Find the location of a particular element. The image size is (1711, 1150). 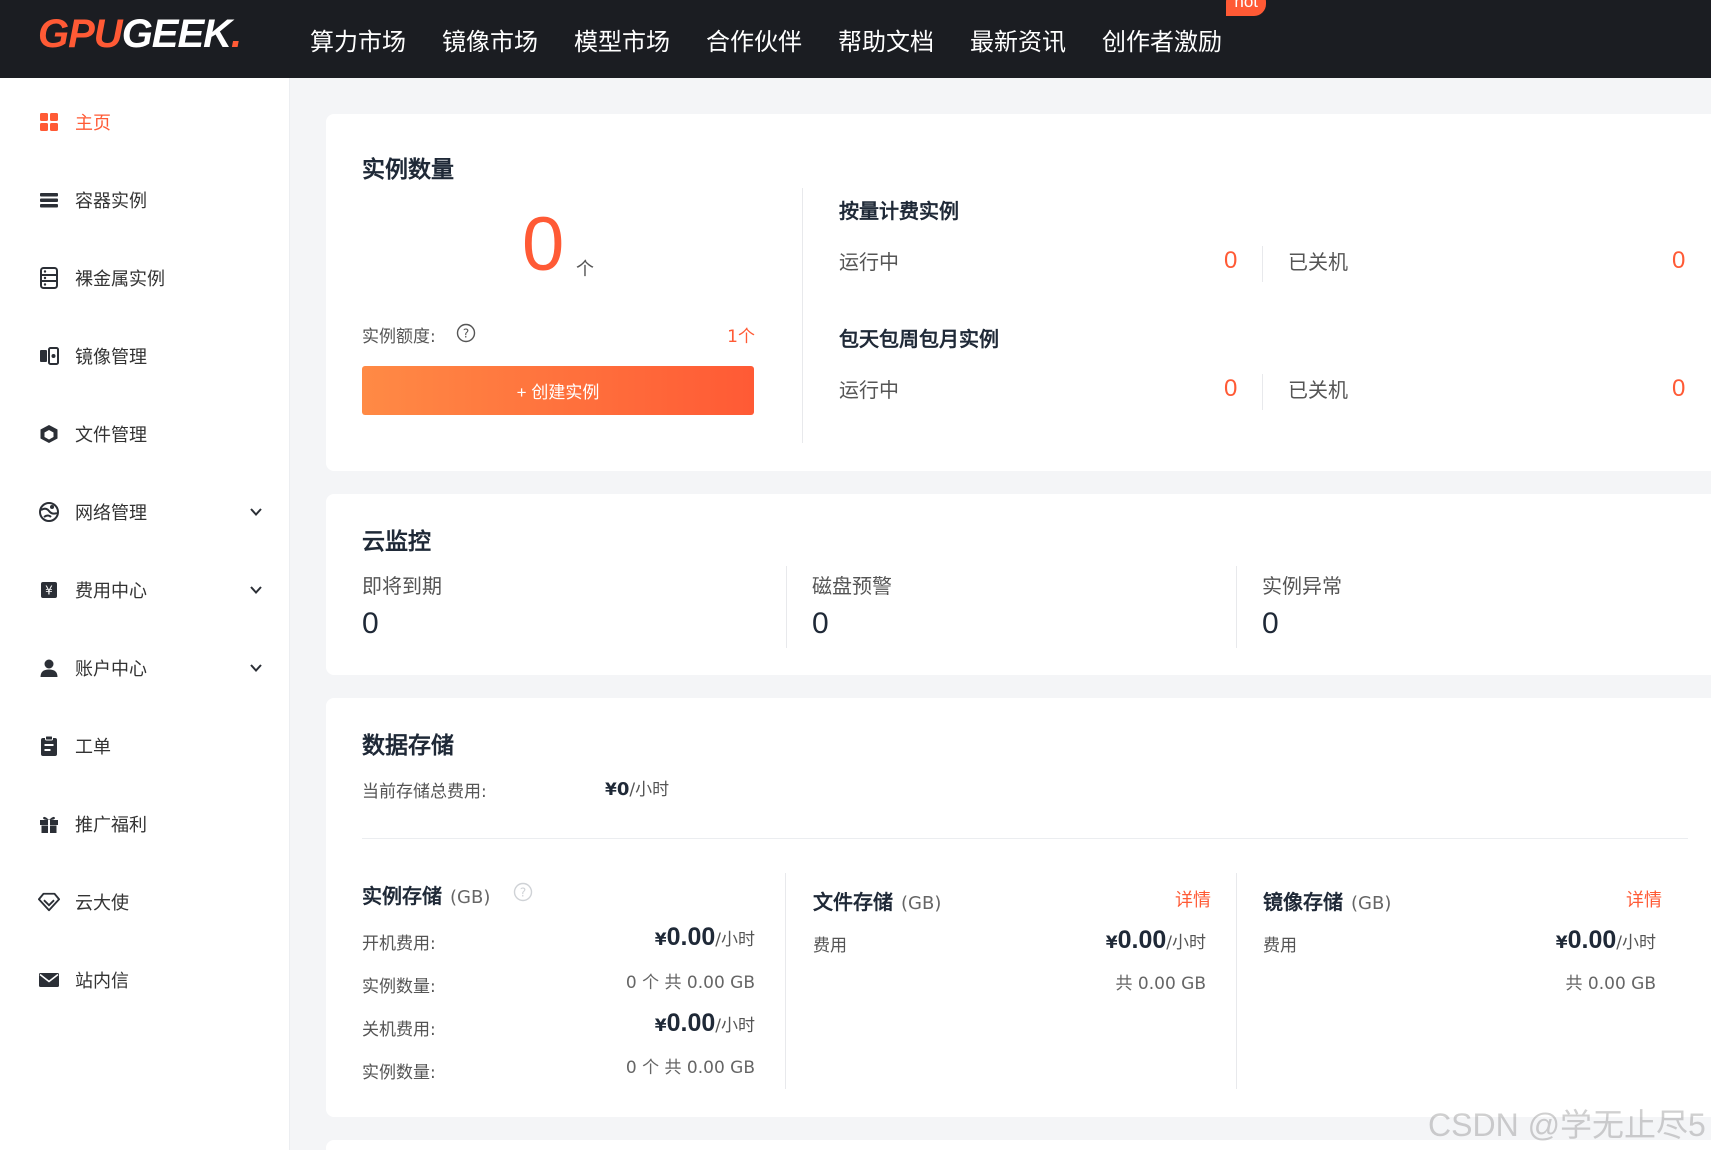

expiring-value: 0 is located at coordinates (370, 624).